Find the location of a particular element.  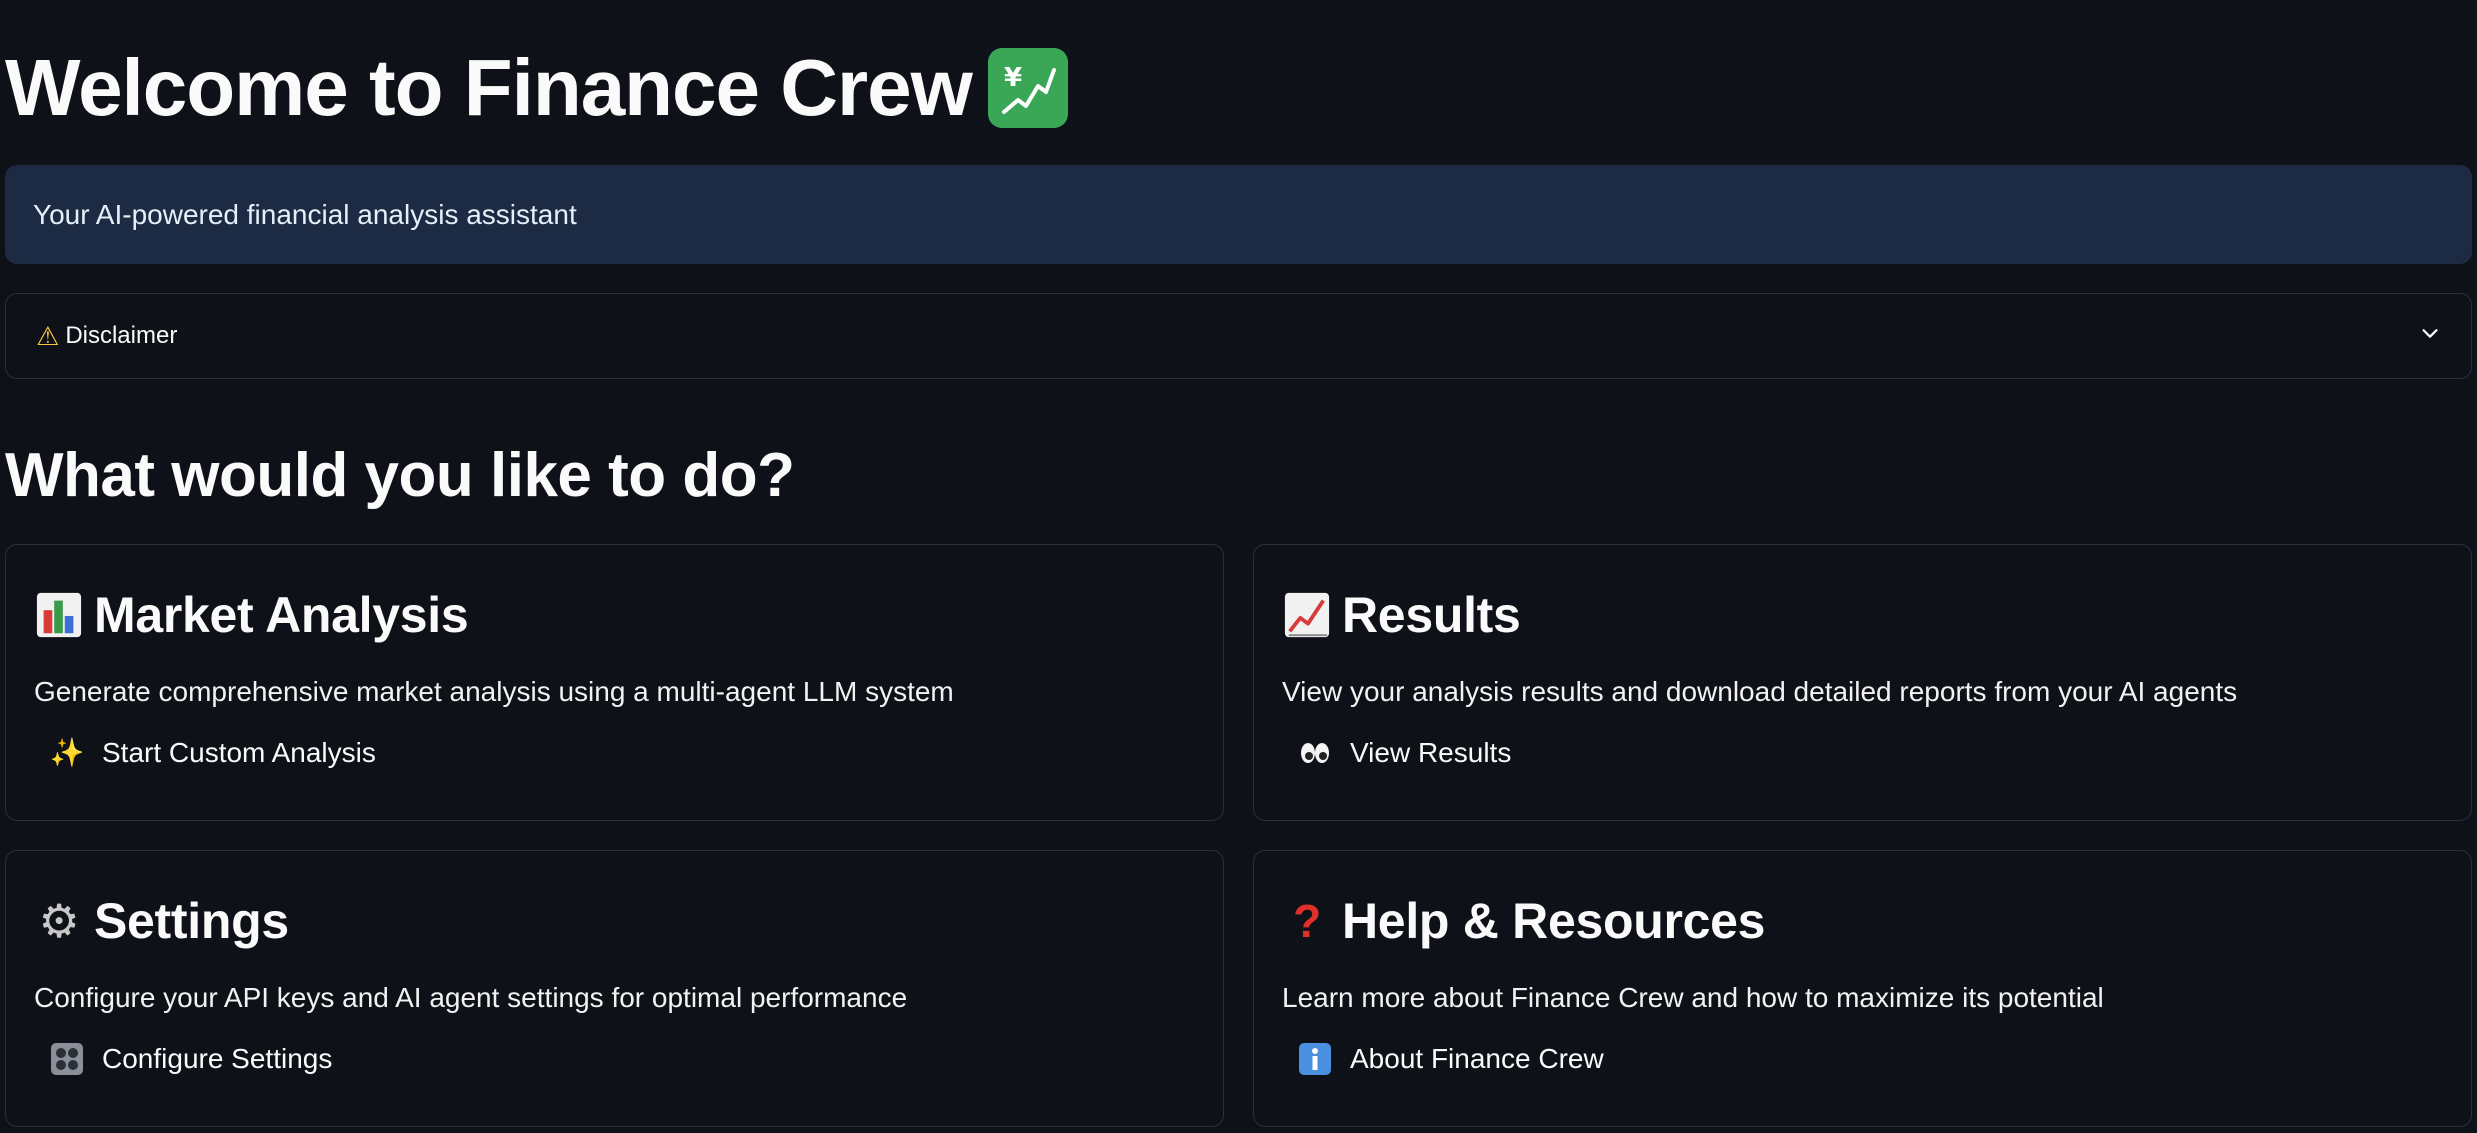

chevron-down-icon is located at coordinates (2430, 336).